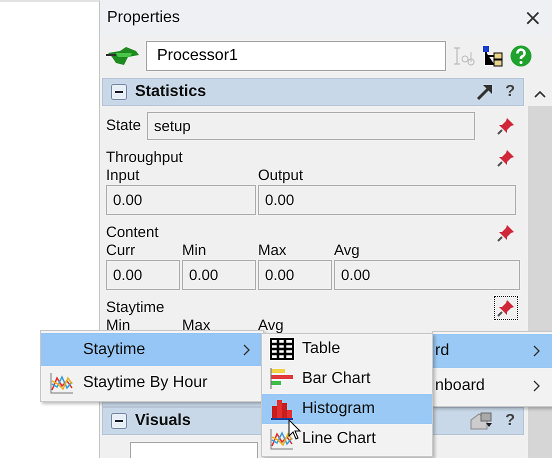  Describe the element at coordinates (339, 409) in the screenshot. I see `menu-item-label: Histogram` at that location.